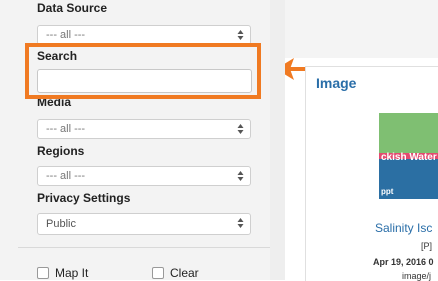  I want to click on result-type: [P], so click(427, 246).